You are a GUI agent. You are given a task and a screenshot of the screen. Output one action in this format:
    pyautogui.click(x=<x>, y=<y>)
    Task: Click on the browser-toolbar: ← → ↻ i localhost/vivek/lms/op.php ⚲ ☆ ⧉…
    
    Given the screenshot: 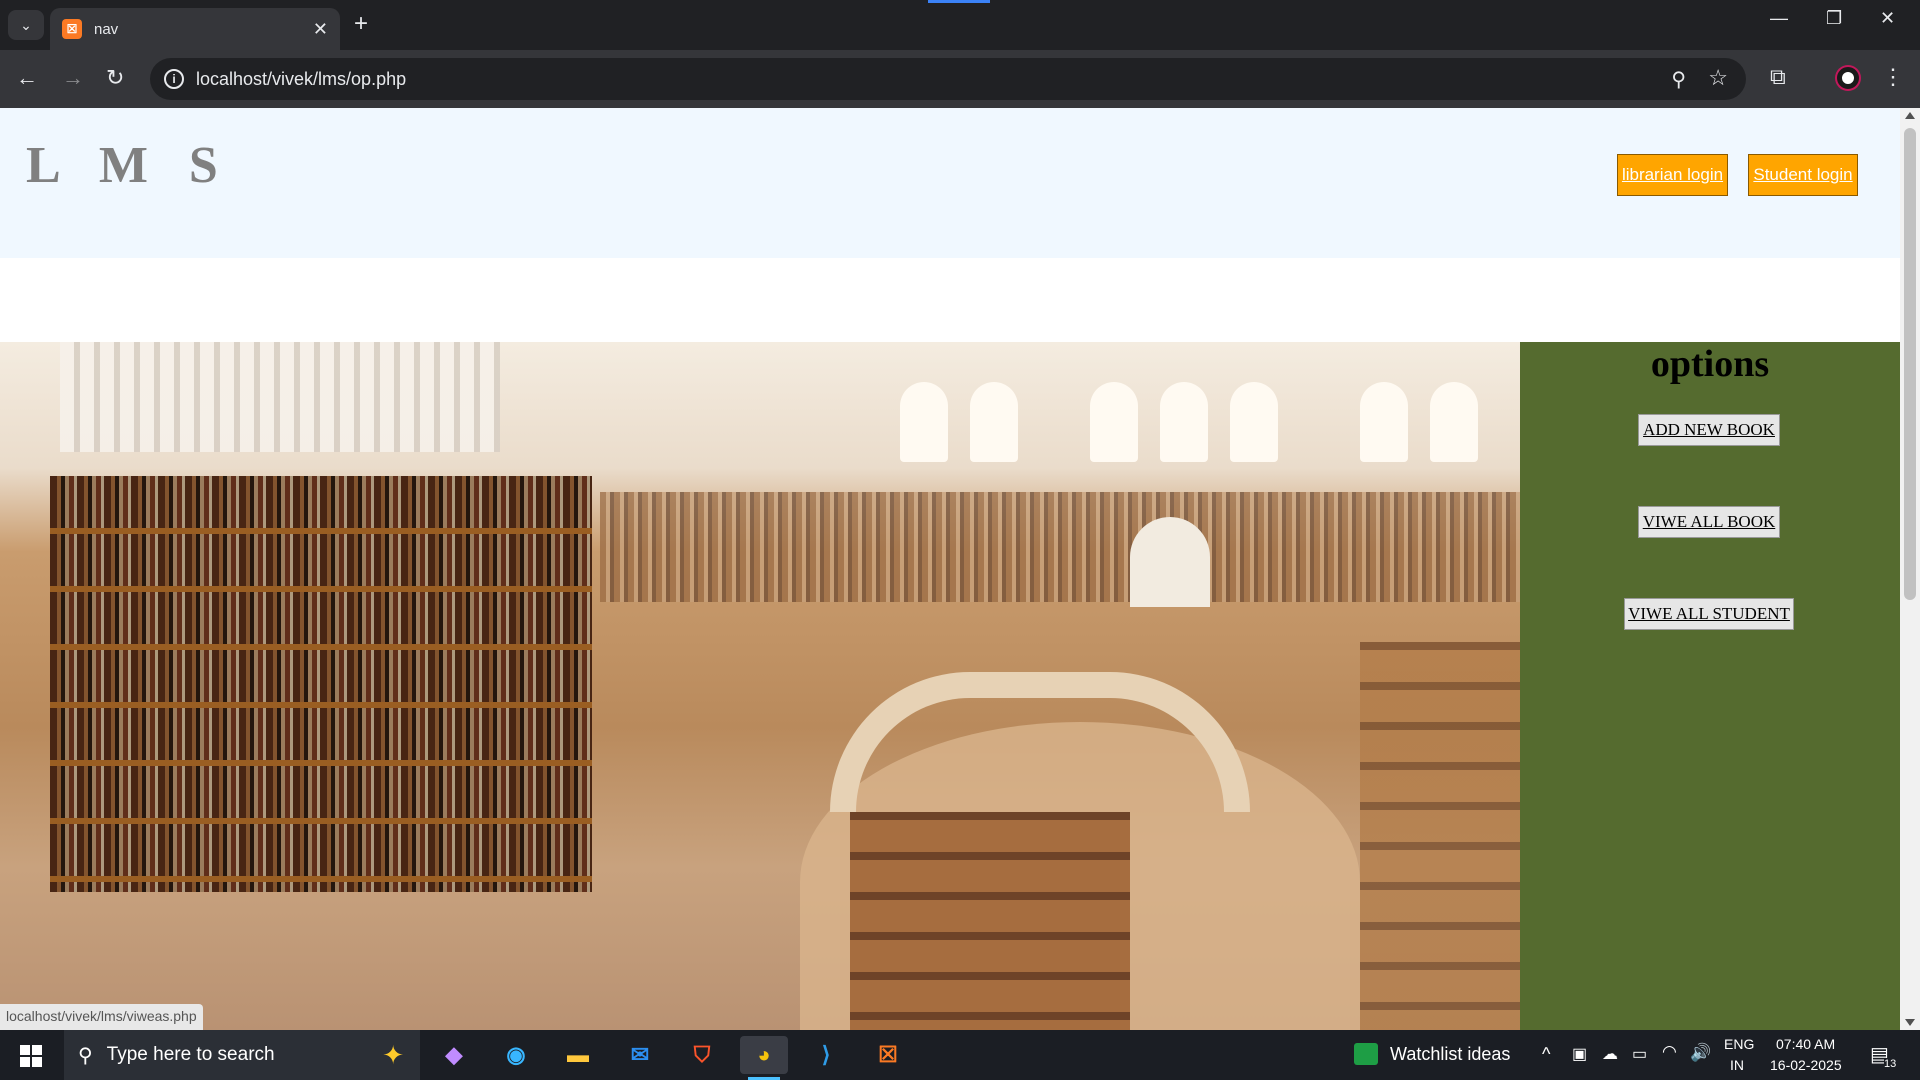 What is the action you would take?
    pyautogui.click(x=960, y=79)
    